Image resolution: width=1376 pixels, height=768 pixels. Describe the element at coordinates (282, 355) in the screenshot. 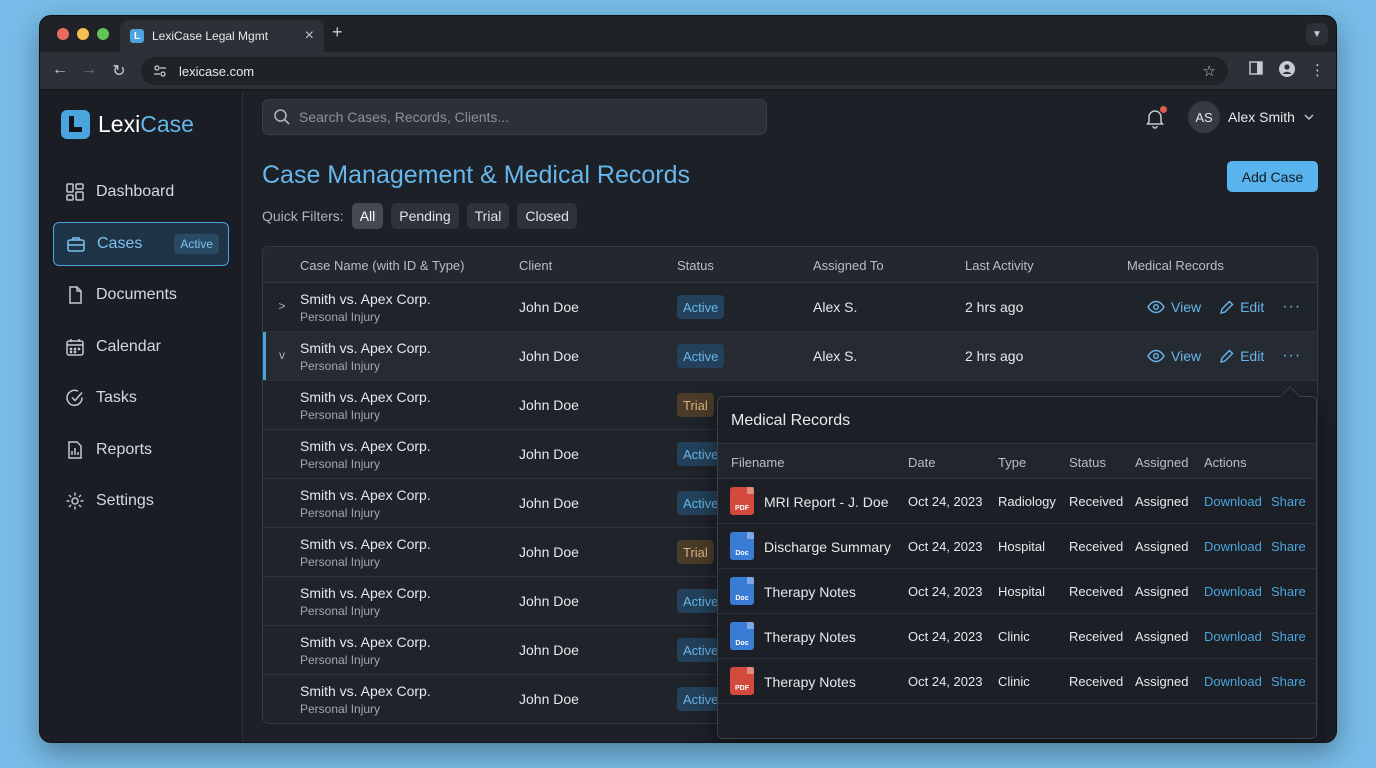

I see `chevron-down-icon: v` at that location.